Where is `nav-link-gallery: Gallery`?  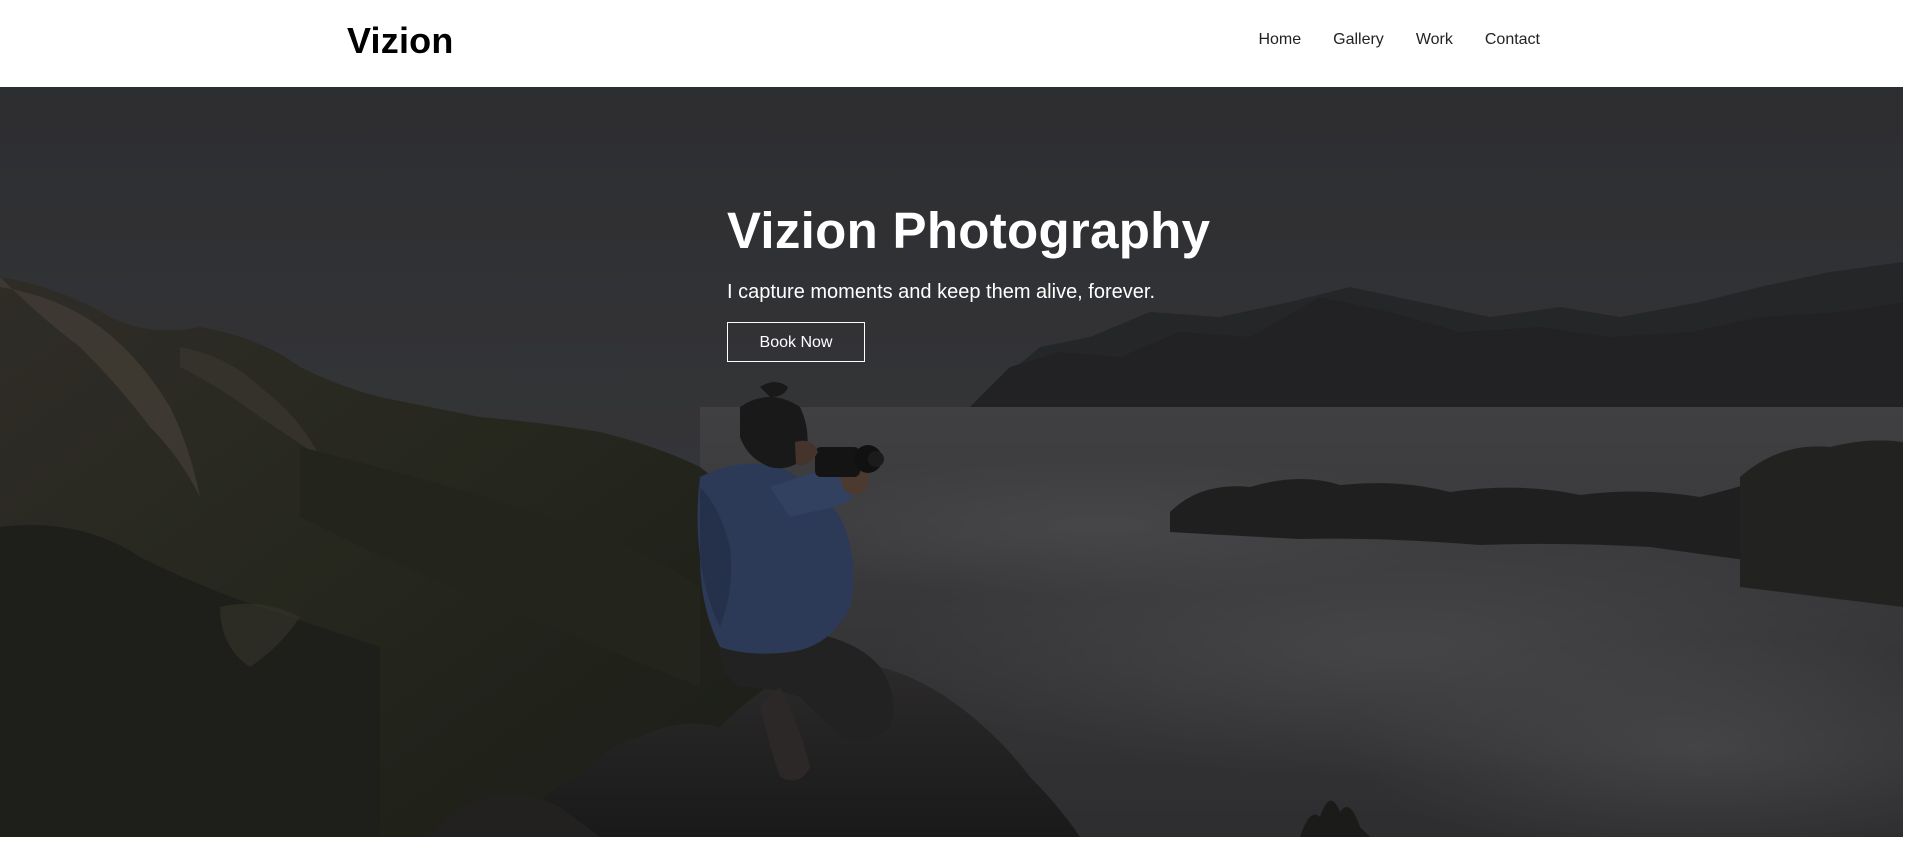 nav-link-gallery: Gallery is located at coordinates (1358, 40).